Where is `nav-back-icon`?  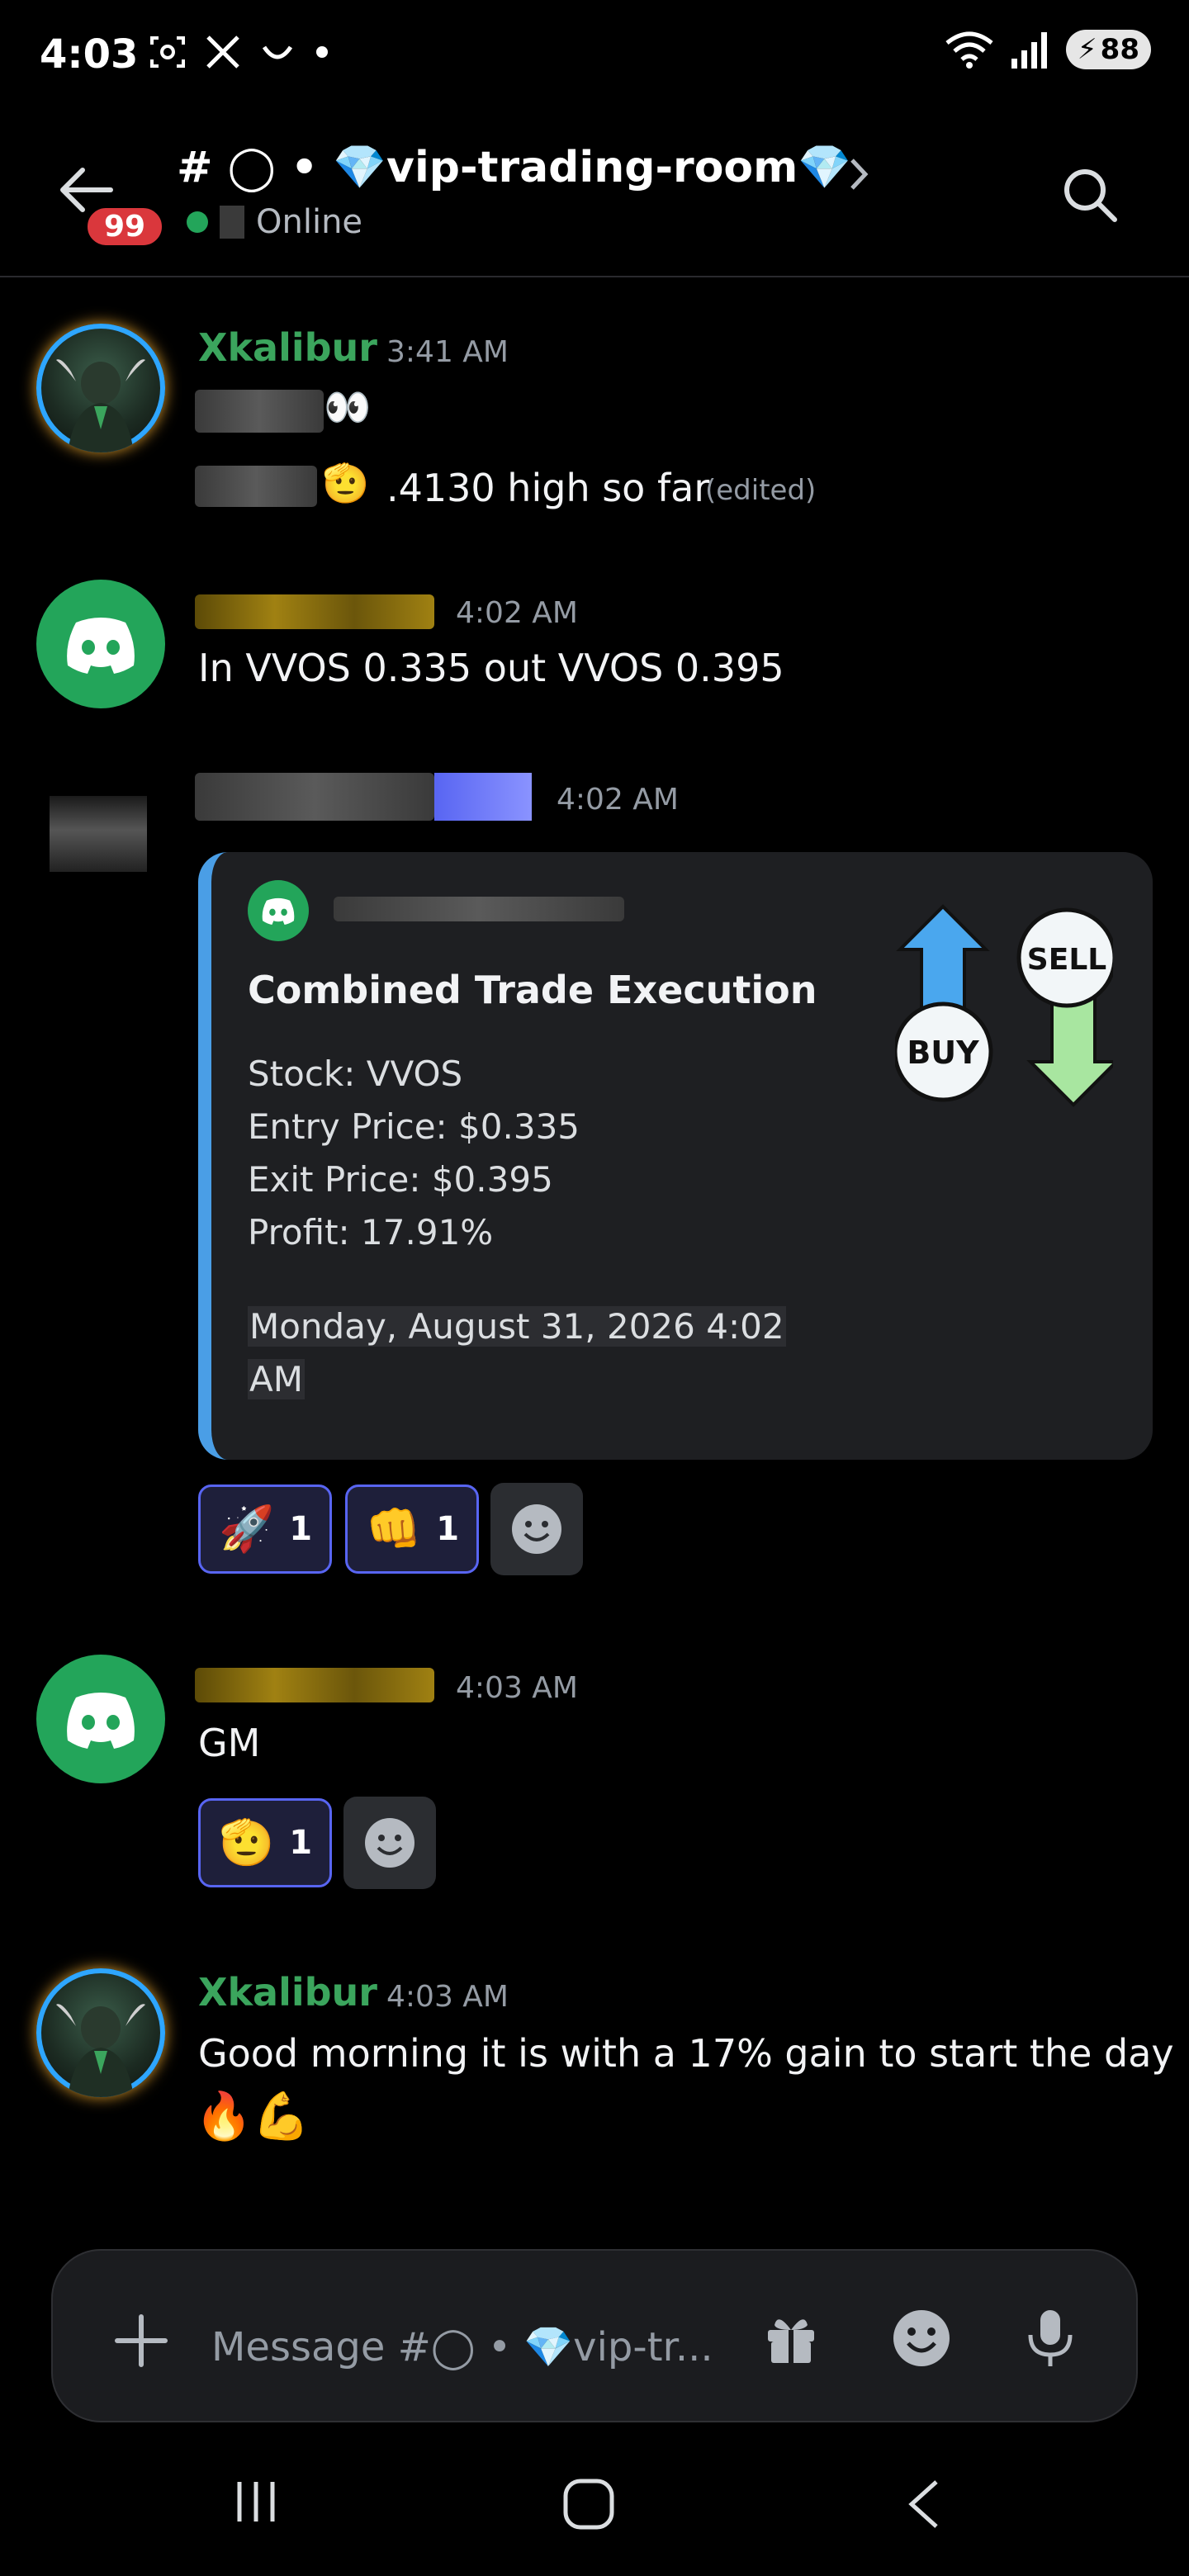
nav-back-icon is located at coordinates (924, 2504).